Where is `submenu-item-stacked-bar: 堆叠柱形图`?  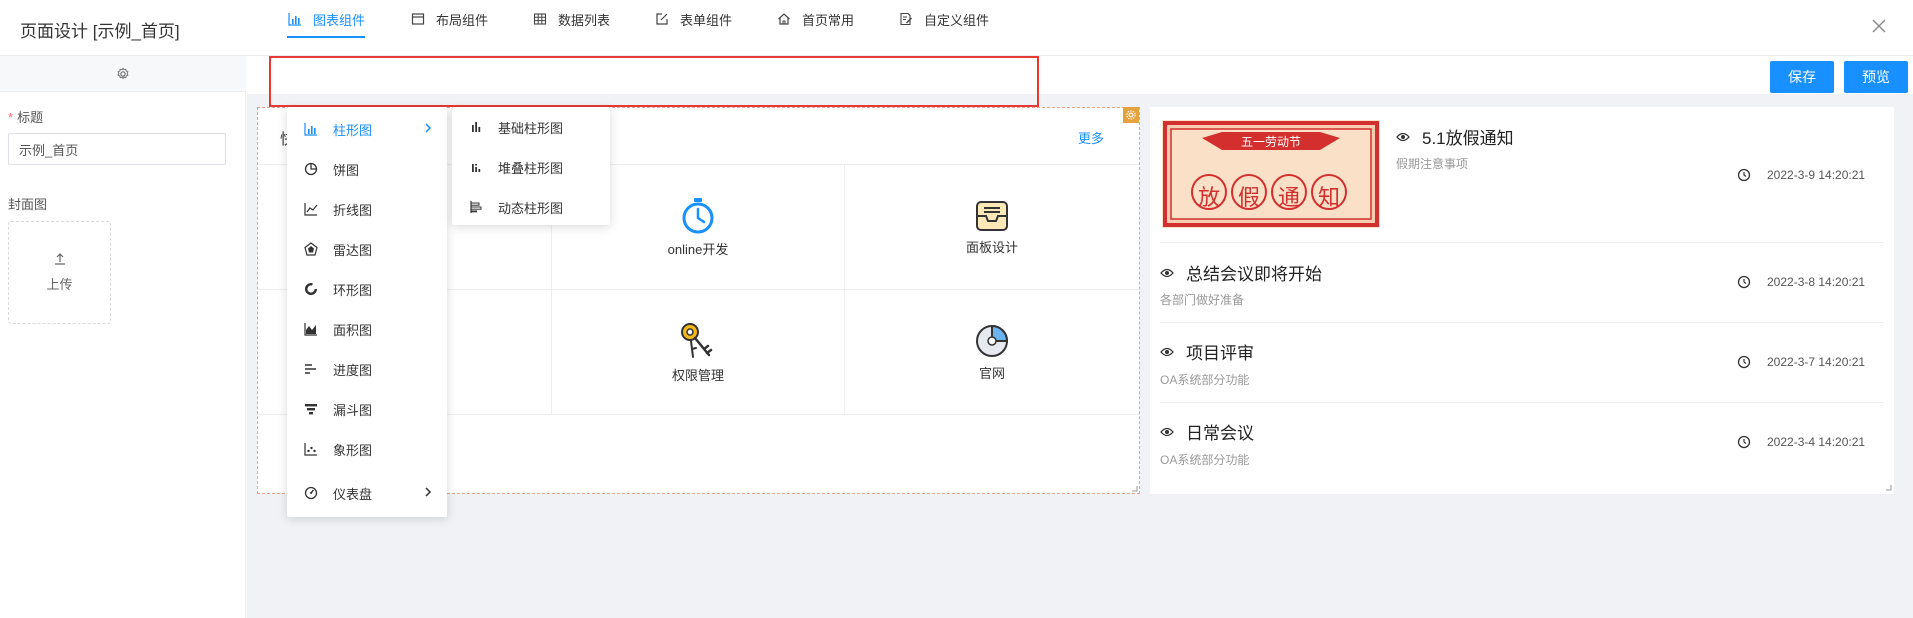
submenu-item-stacked-bar: 堆叠柱形图 is located at coordinates (531, 167).